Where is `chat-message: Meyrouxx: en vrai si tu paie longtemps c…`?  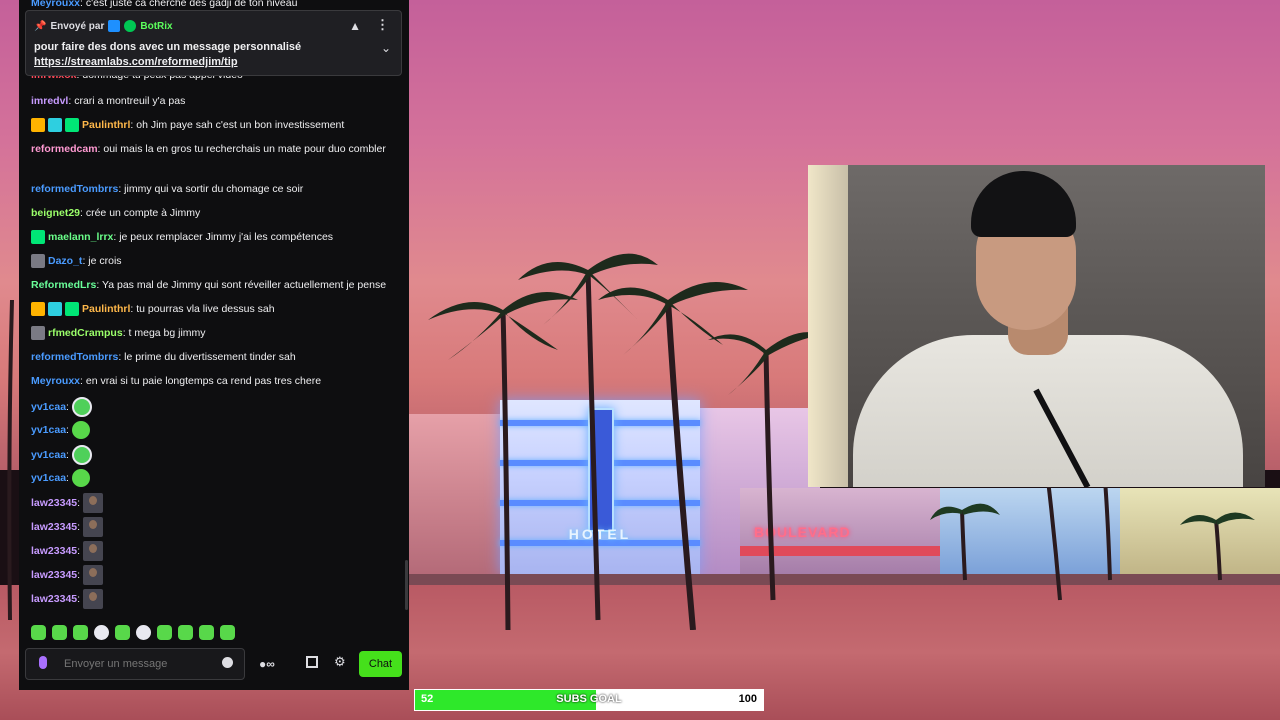
chat-message: Meyrouxx: en vrai si tu paie longtemps c… is located at coordinates (213, 381).